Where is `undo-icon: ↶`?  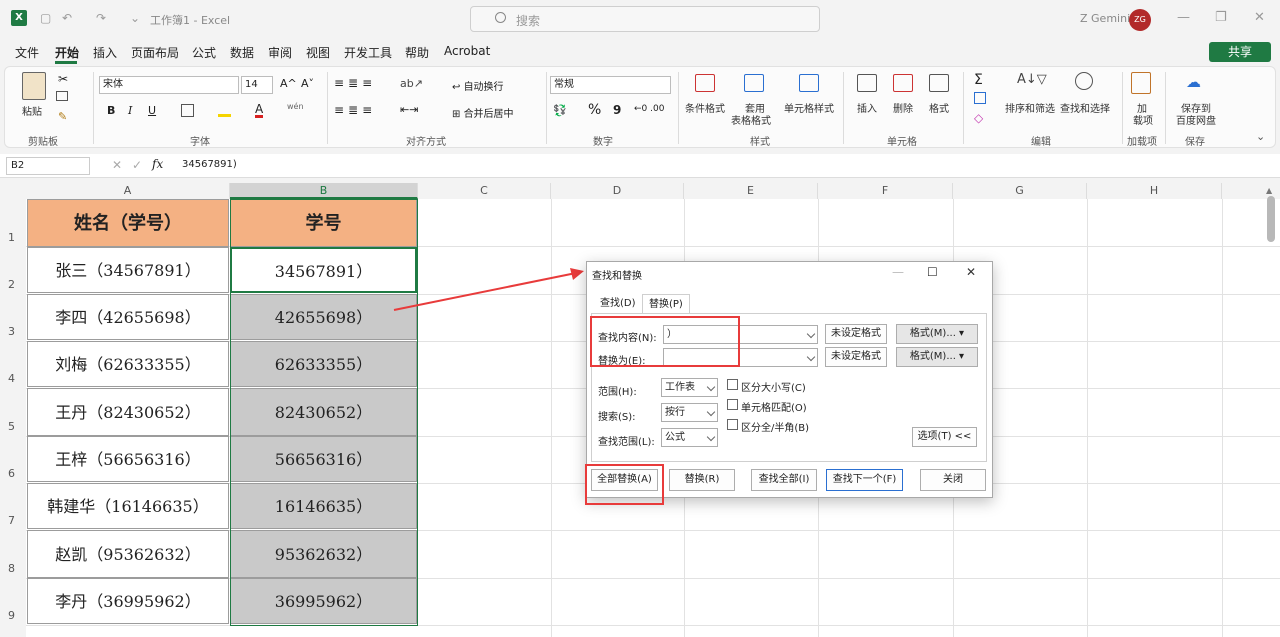
undo-icon: ↶ is located at coordinates (67, 18).